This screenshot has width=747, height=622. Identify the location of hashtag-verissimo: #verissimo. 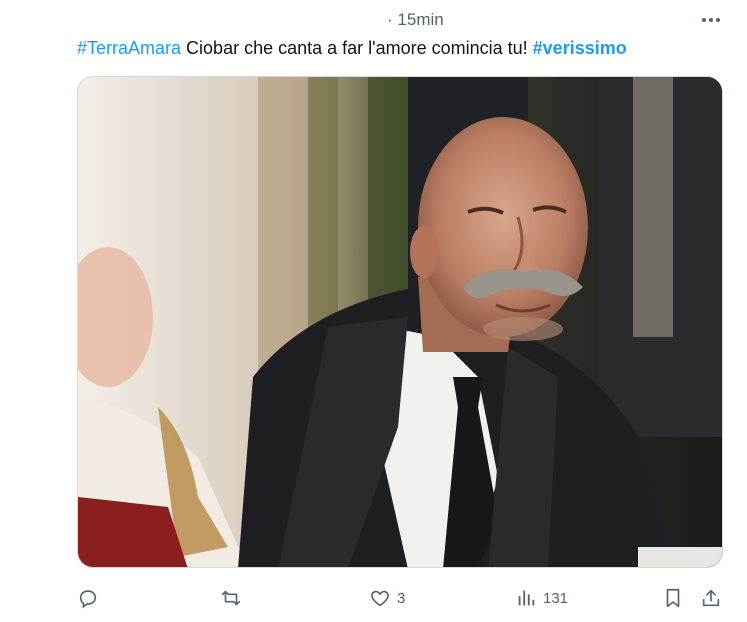
(580, 48).